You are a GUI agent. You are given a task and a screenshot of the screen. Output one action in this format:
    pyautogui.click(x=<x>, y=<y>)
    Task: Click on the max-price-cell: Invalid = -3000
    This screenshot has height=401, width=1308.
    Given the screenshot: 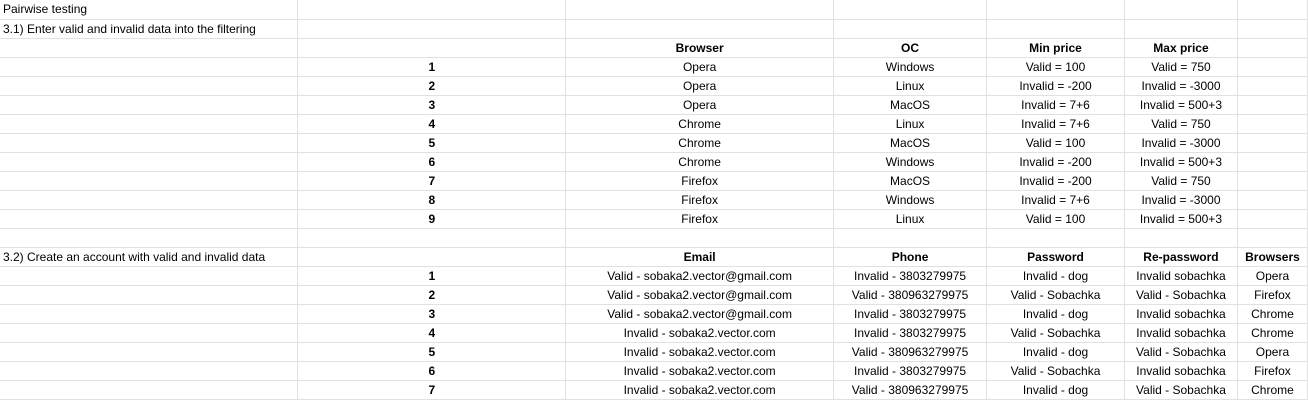 What is the action you would take?
    pyautogui.click(x=1181, y=200)
    